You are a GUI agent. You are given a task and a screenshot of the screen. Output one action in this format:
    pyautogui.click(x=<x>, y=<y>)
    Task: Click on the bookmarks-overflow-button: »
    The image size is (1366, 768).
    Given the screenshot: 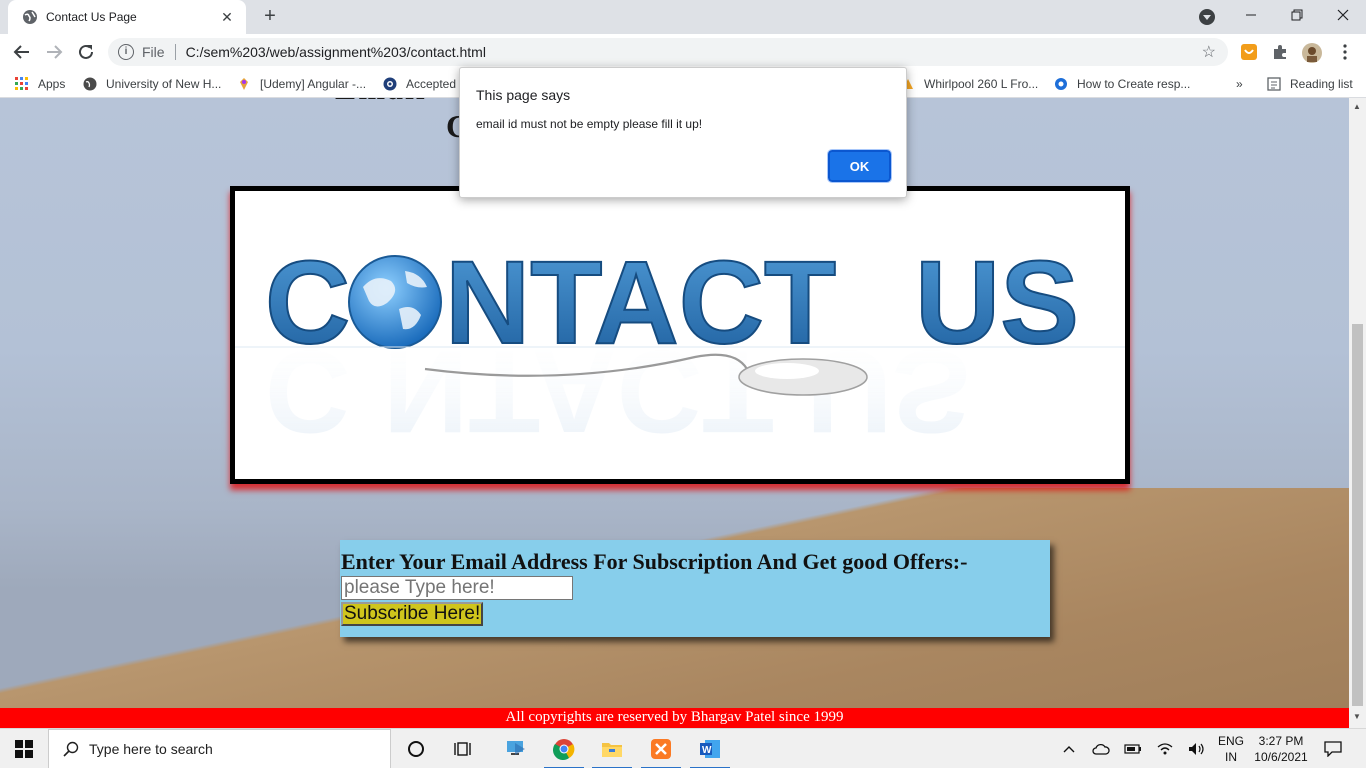 What is the action you would take?
    pyautogui.click(x=1239, y=84)
    